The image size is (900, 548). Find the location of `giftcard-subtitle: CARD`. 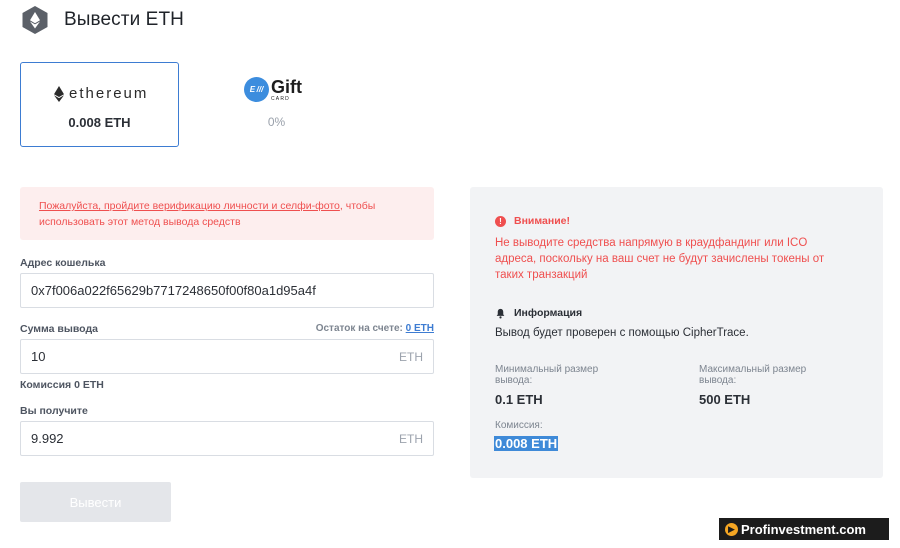

giftcard-subtitle: CARD is located at coordinates (280, 98).